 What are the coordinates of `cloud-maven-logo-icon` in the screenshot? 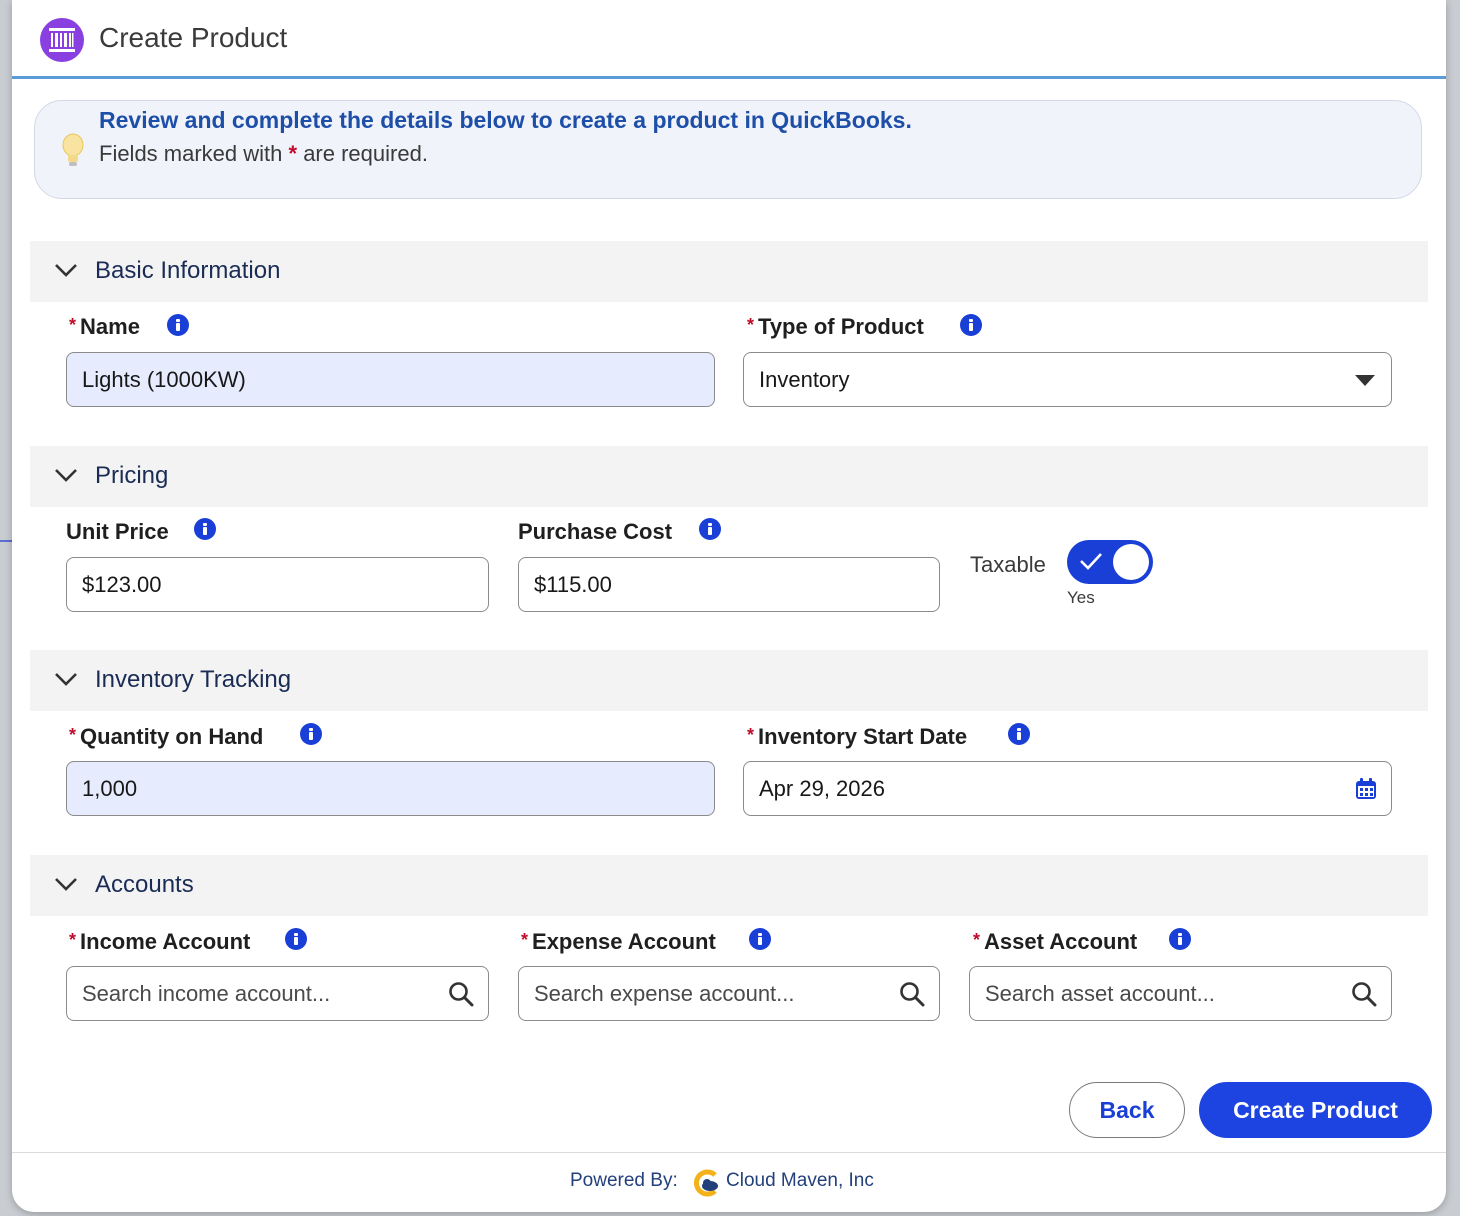 It's located at (706, 1183).